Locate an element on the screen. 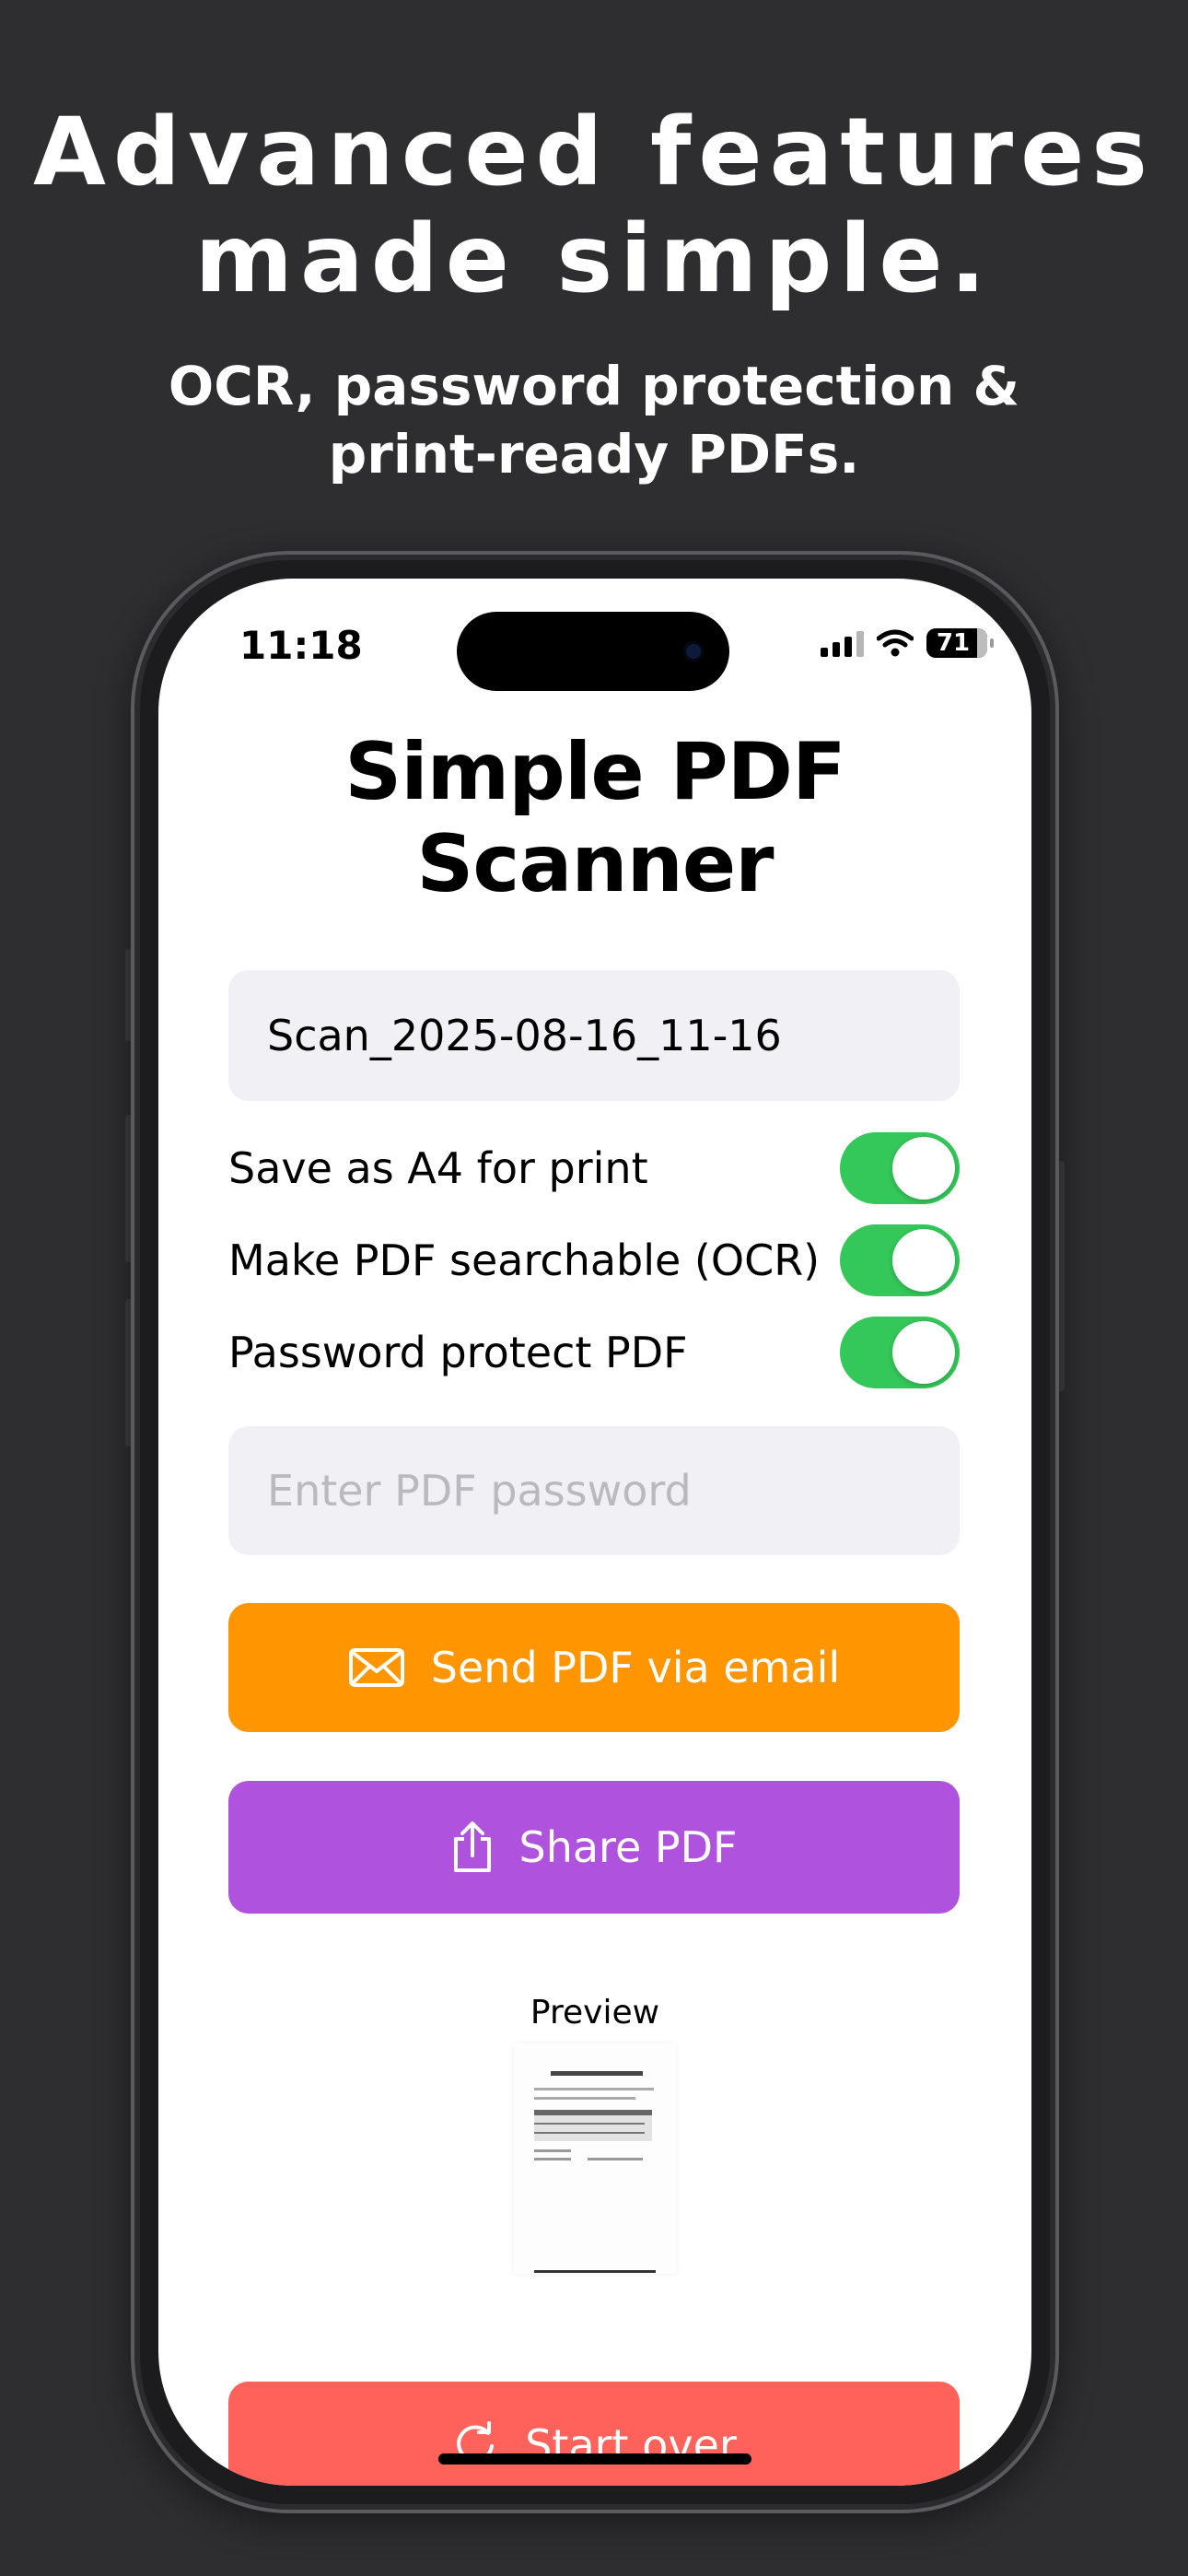  start-over-button: Start over is located at coordinates (594, 2434).